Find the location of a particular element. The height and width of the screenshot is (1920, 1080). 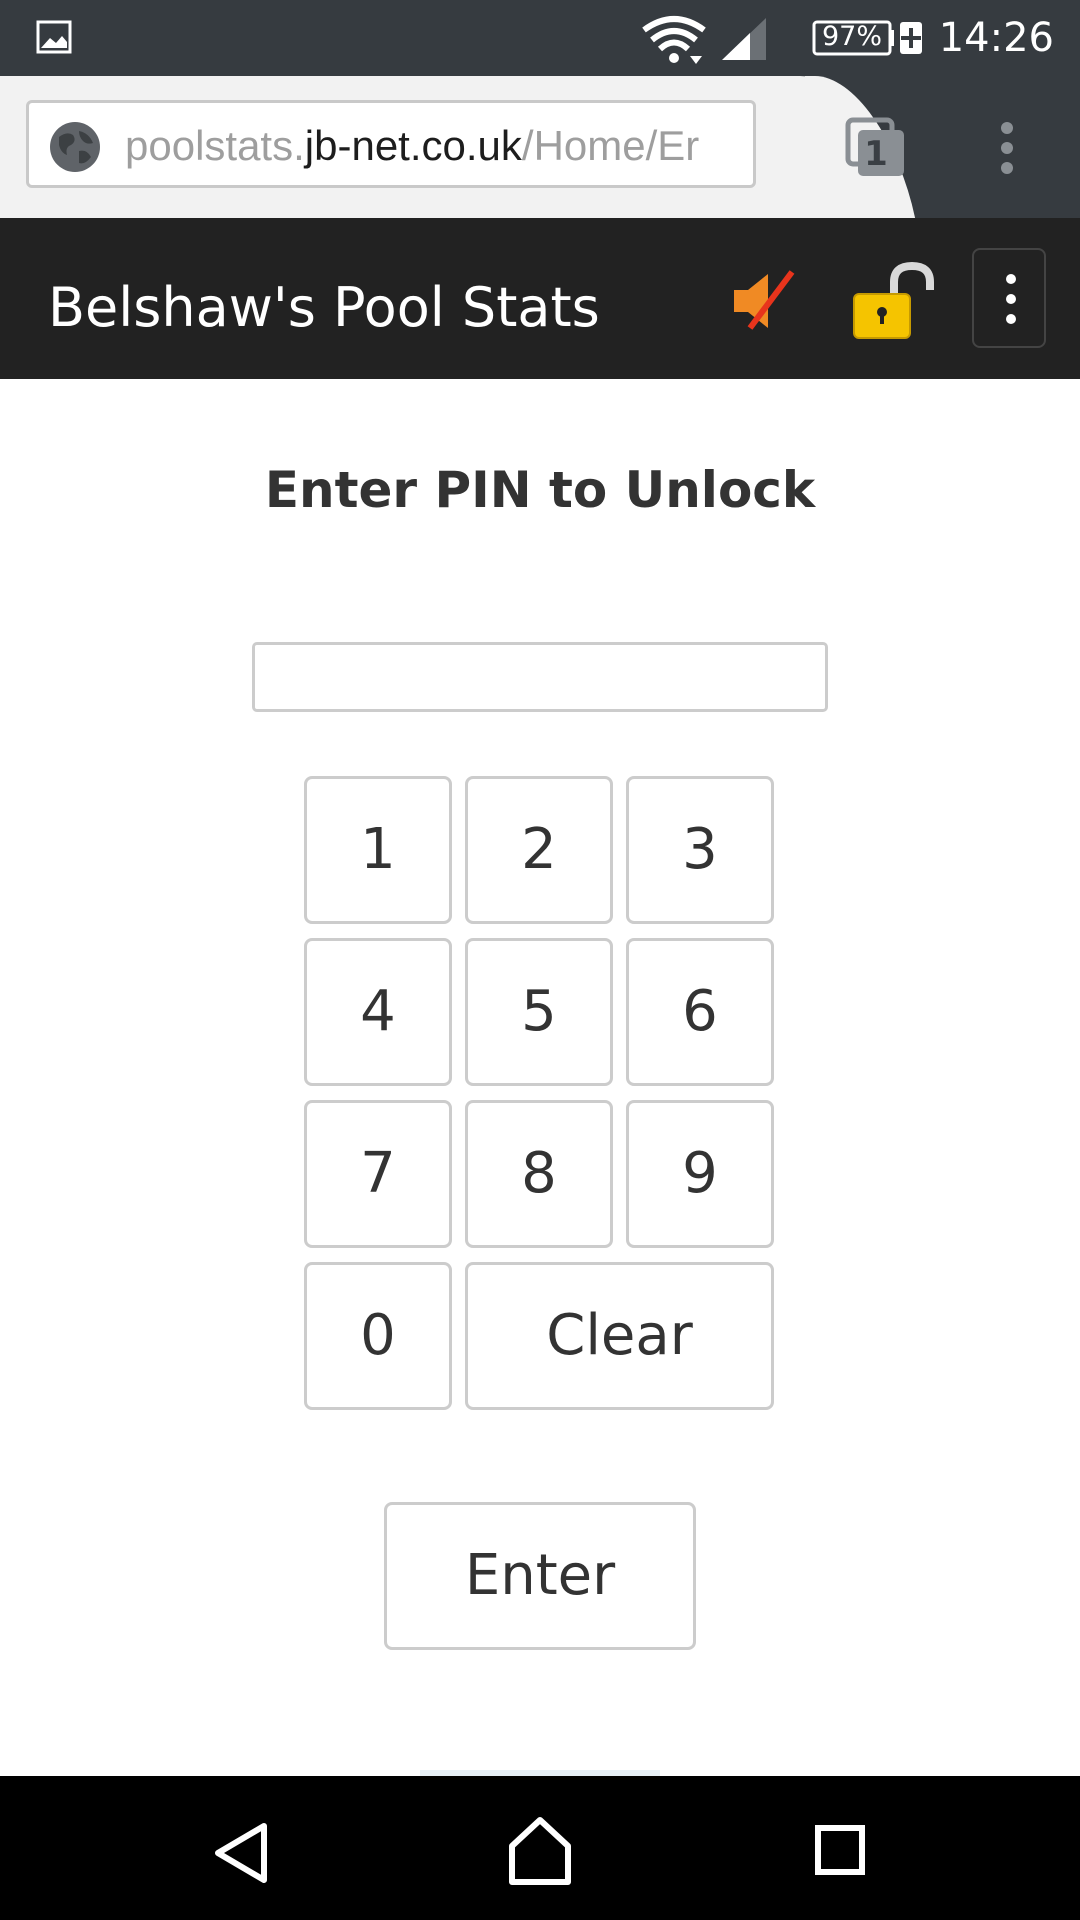

pin-input is located at coordinates (540, 677).